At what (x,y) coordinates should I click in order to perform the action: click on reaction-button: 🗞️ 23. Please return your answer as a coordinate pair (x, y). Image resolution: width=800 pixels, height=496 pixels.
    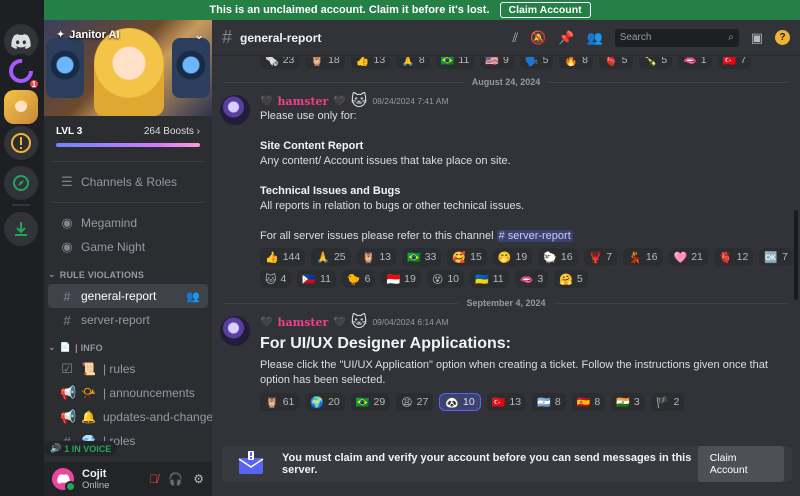
    Looking at the image, I should click on (280, 63).